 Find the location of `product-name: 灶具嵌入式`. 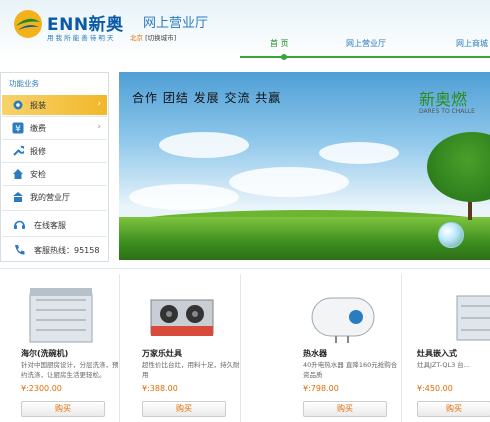

product-name: 灶具嵌入式 is located at coordinates (437, 353).